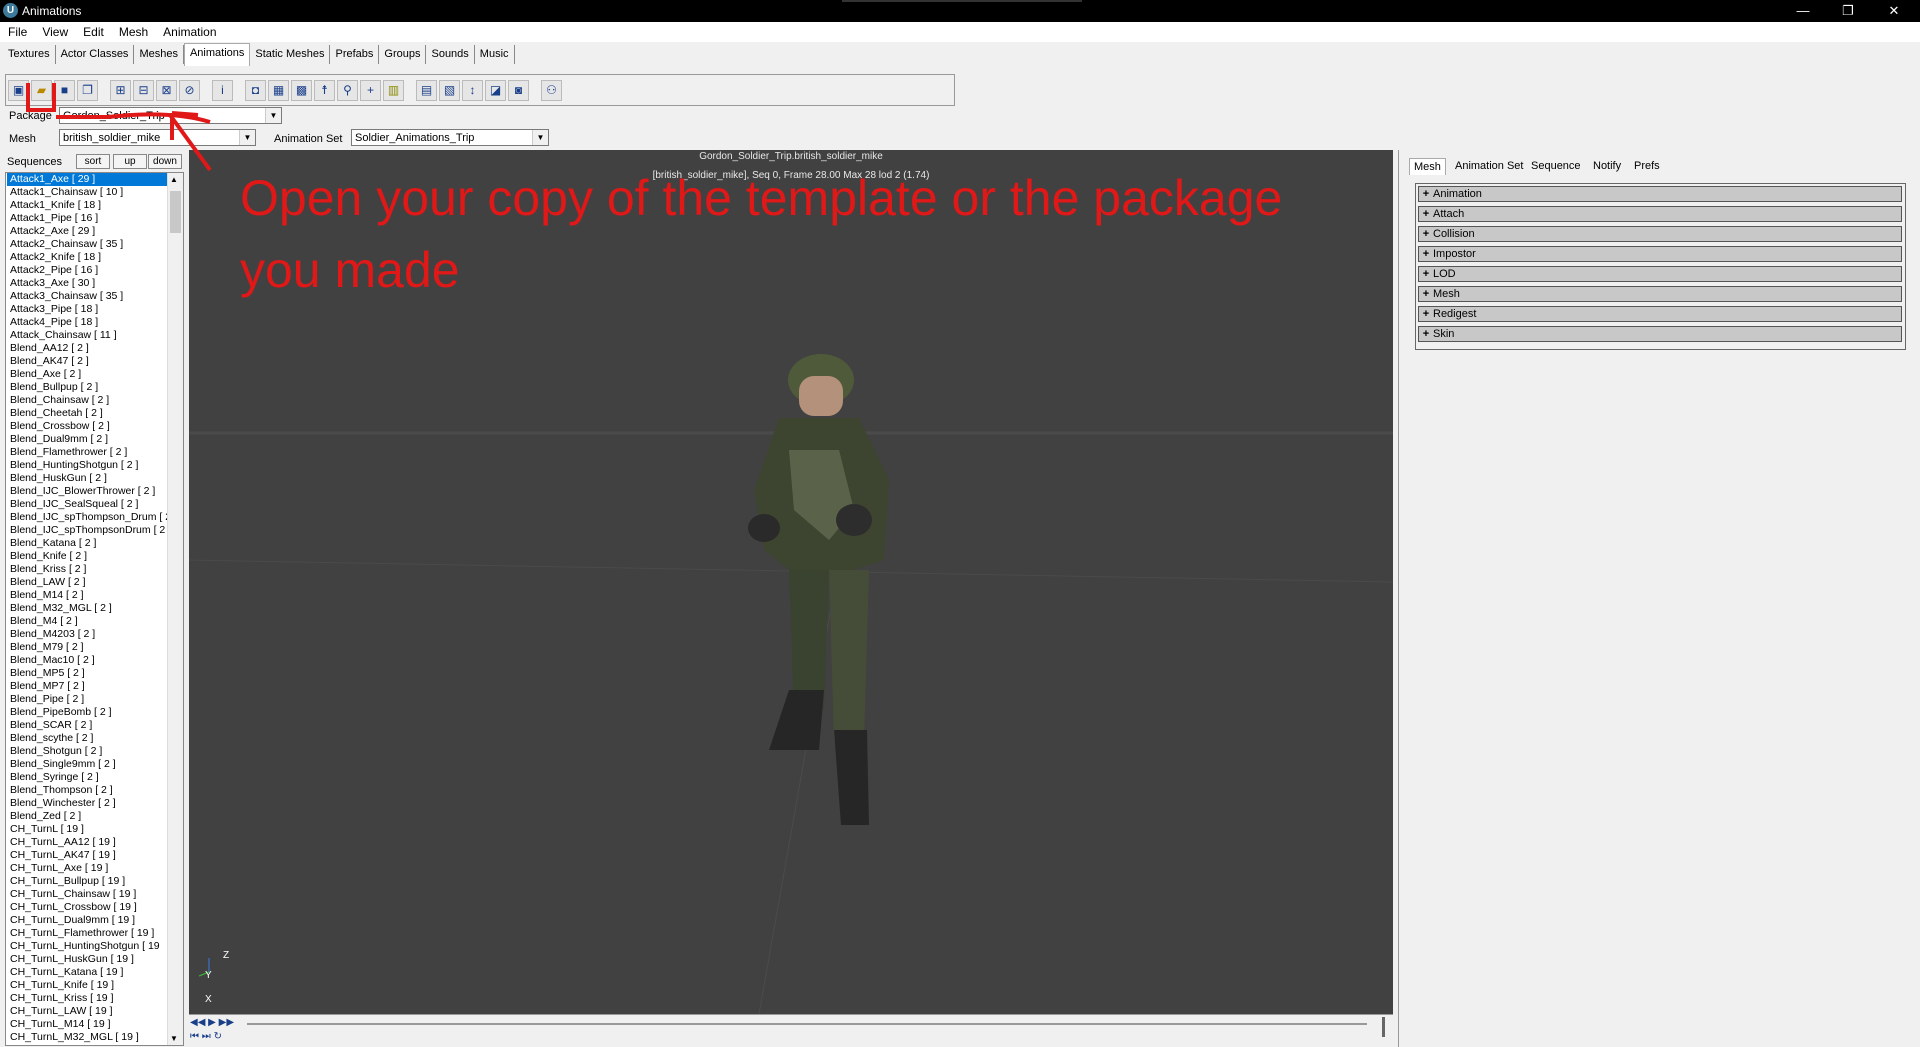 Image resolution: width=1920 pixels, height=1047 pixels. I want to click on list-item: CH_TurnL_M32_MGL [ 19 ], so click(88, 1037).